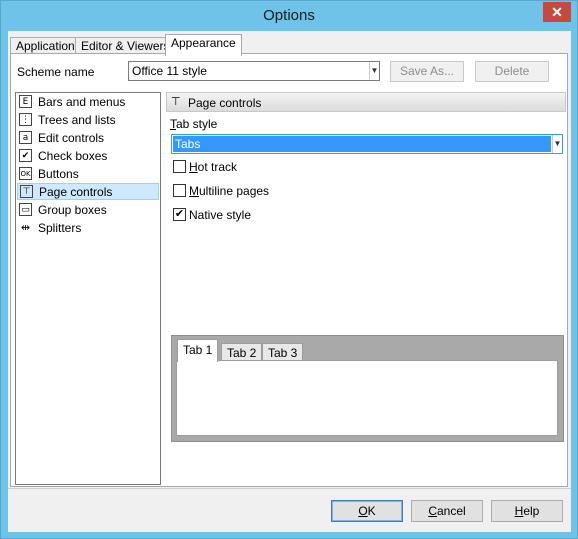 The width and height of the screenshot is (578, 539). I want to click on help-button: Help, so click(527, 511).